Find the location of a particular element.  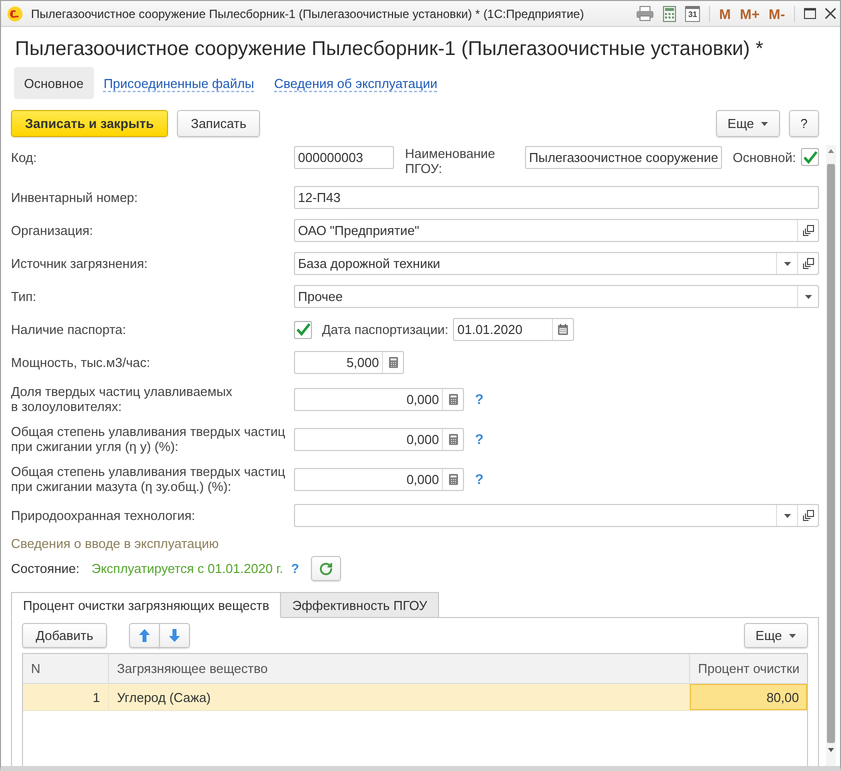

field-label: Организация: is located at coordinates (52, 230).